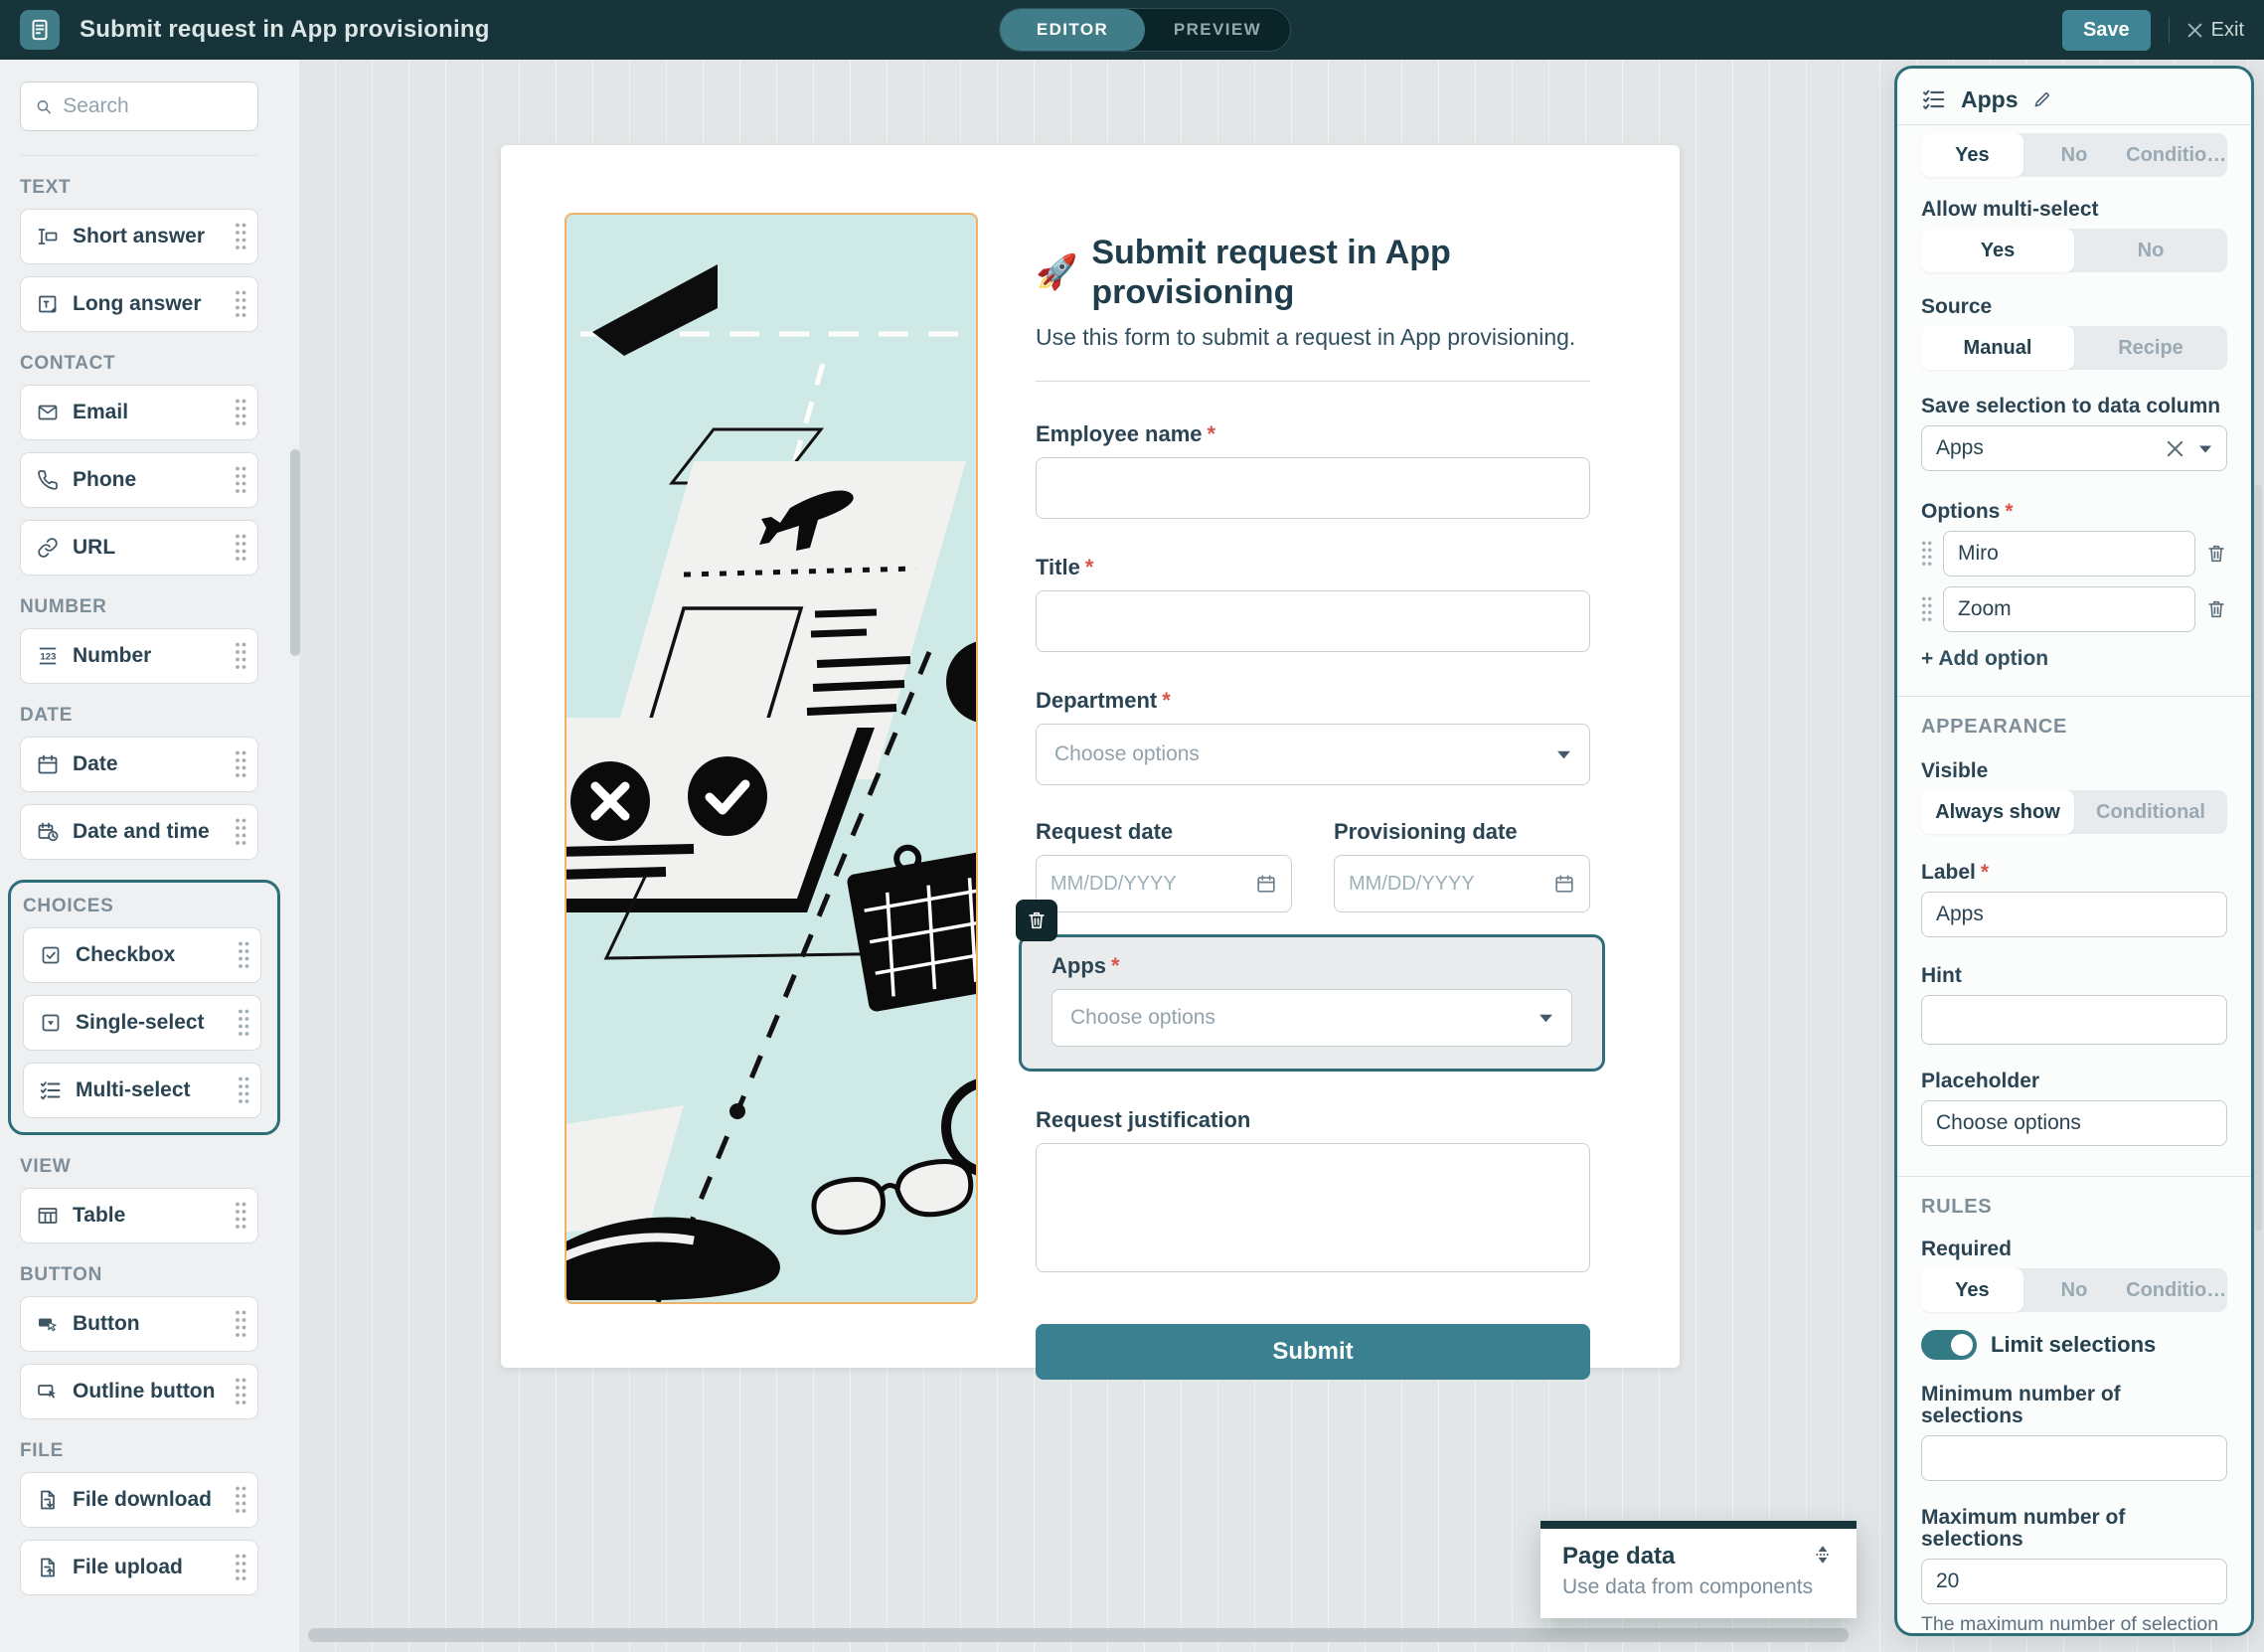 The height and width of the screenshot is (1652, 2264). Describe the element at coordinates (2175, 448) in the screenshot. I see `clear-icon` at that location.